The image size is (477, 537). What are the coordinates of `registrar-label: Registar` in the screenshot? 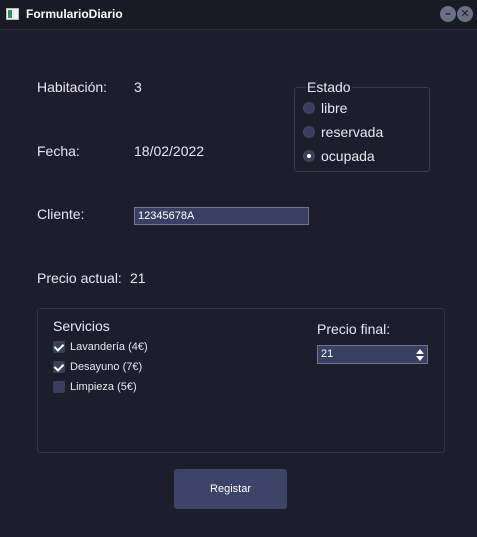 It's located at (230, 489).